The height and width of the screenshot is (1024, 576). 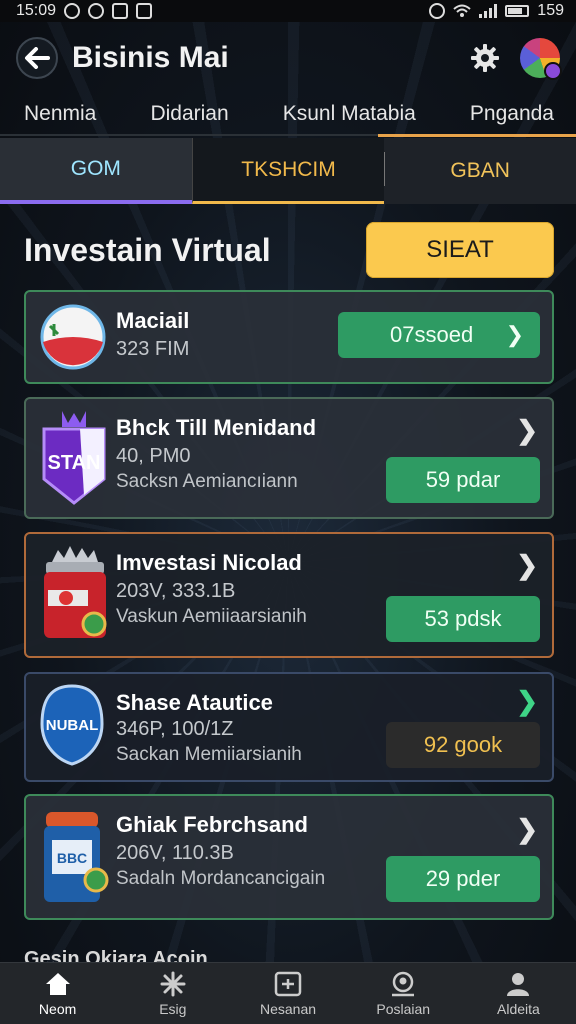 What do you see at coordinates (288, 1008) in the screenshot?
I see `bottom-nav-label: Nesanan` at bounding box center [288, 1008].